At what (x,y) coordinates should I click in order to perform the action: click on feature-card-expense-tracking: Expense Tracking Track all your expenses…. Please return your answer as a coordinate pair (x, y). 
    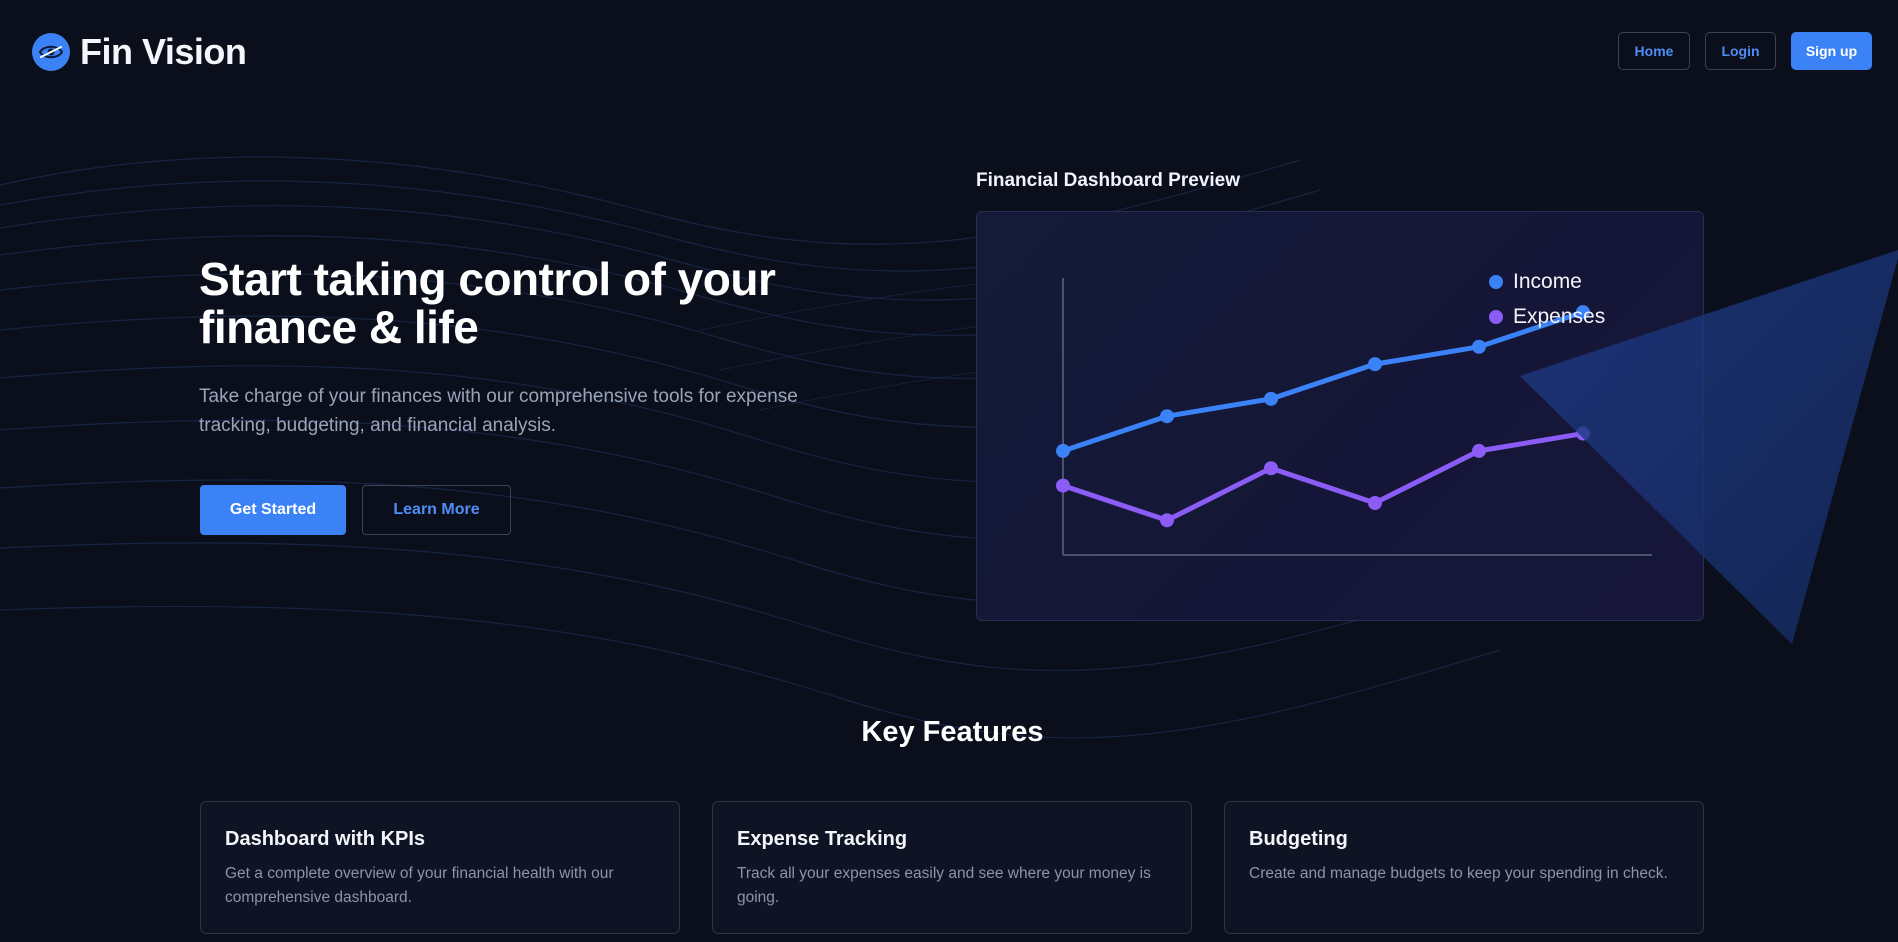
    Looking at the image, I should click on (952, 867).